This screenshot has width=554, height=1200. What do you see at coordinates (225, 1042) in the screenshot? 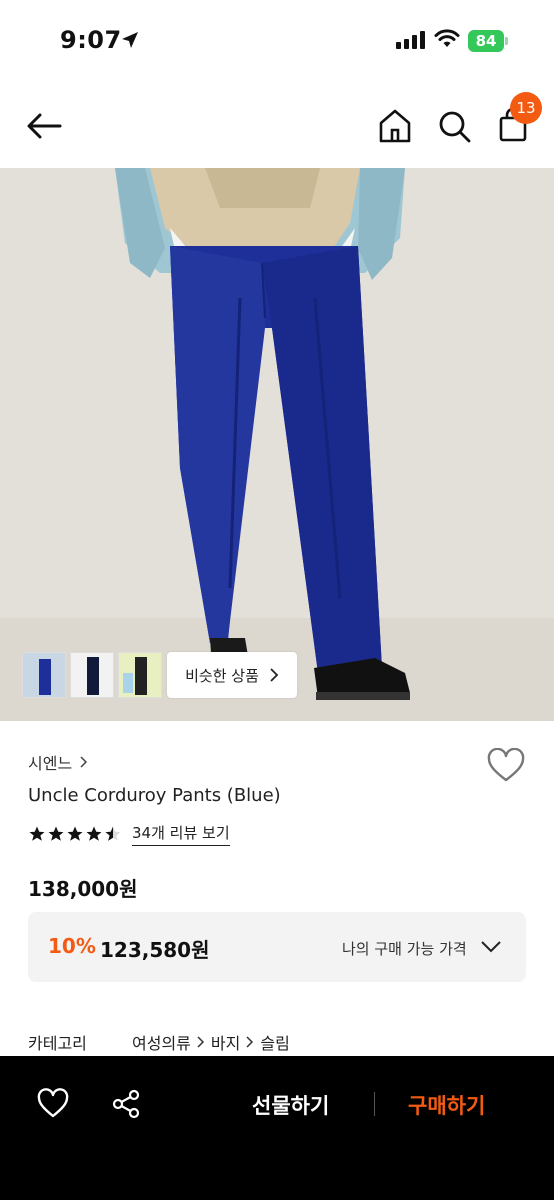
I see `category-item: 바지` at bounding box center [225, 1042].